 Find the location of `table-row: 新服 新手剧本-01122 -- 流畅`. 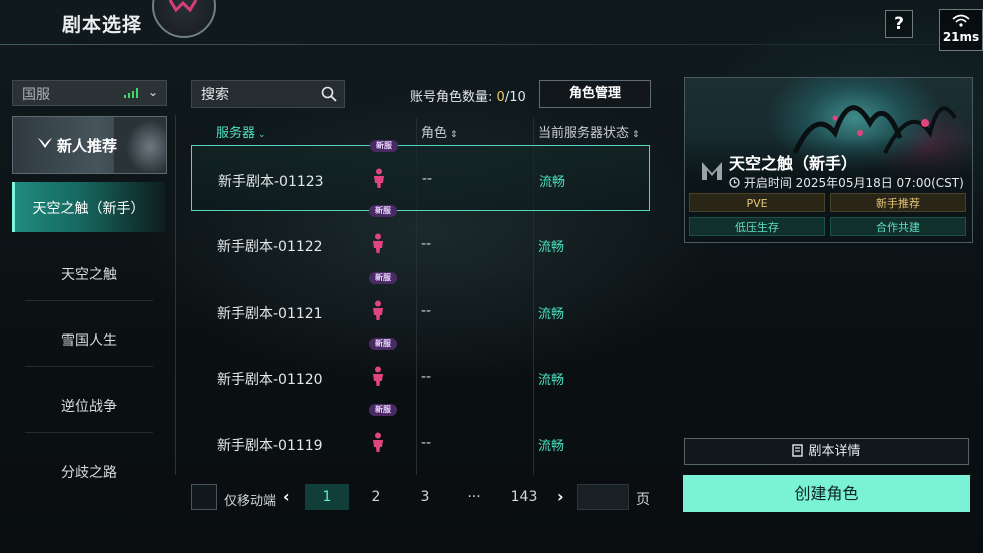

table-row: 新服 新手剧本-01122 -- 流畅 is located at coordinates (420, 241).